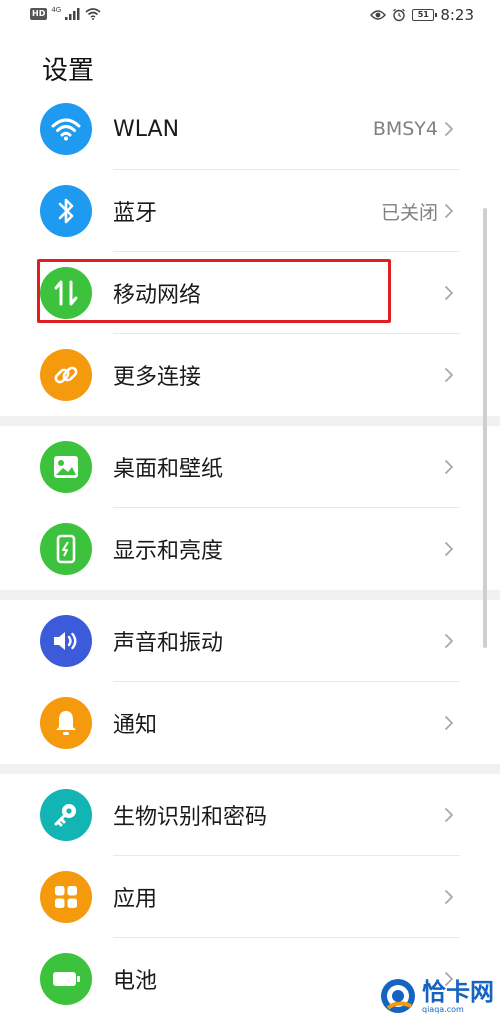 This screenshot has width=500, height=1020. What do you see at coordinates (168, 643) in the screenshot?
I see `settings-item-label: 声音和振动` at bounding box center [168, 643].